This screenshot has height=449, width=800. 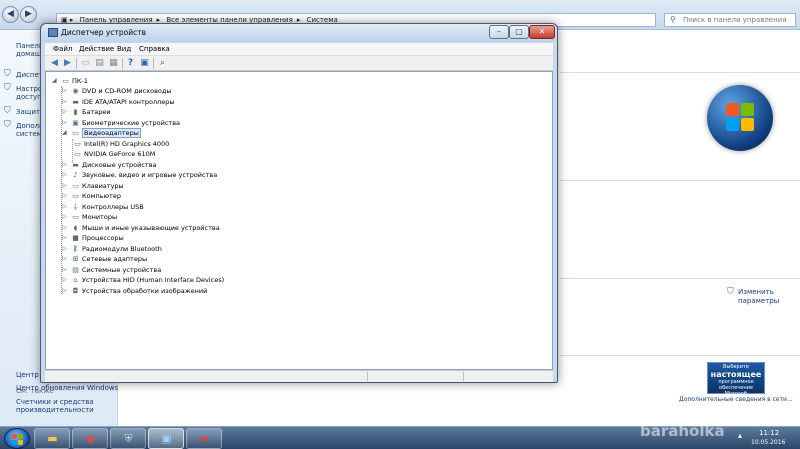 What do you see at coordinates (299, 33) in the screenshot?
I see `title-bar: Диспетчер устройств – ▢ ✕` at bounding box center [299, 33].